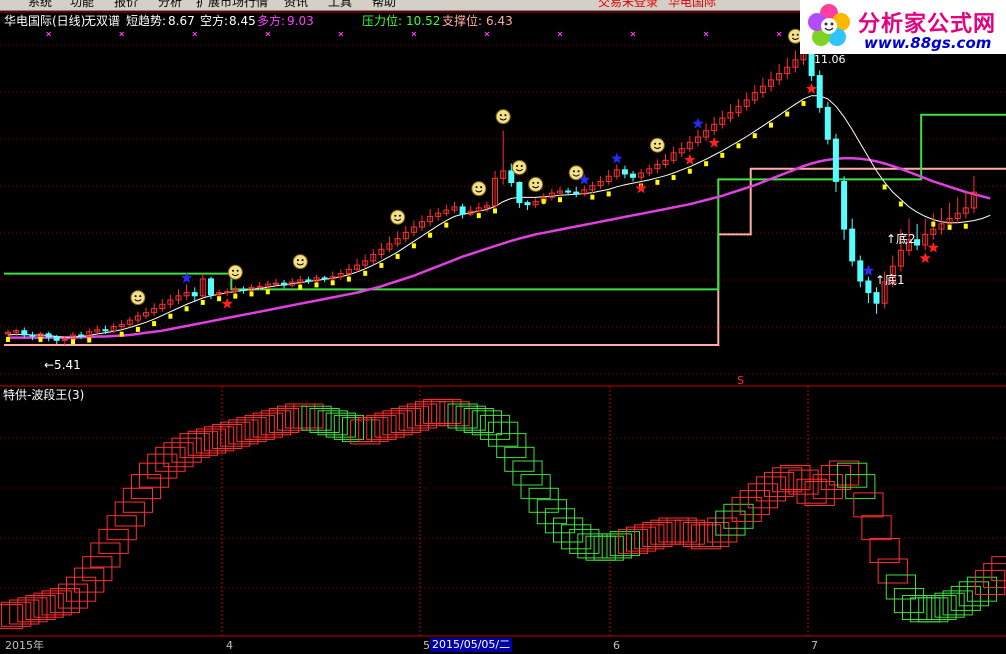 The image size is (1006, 654). Describe the element at coordinates (462, 21) in the screenshot. I see `support-label: 支撑位:` at that location.